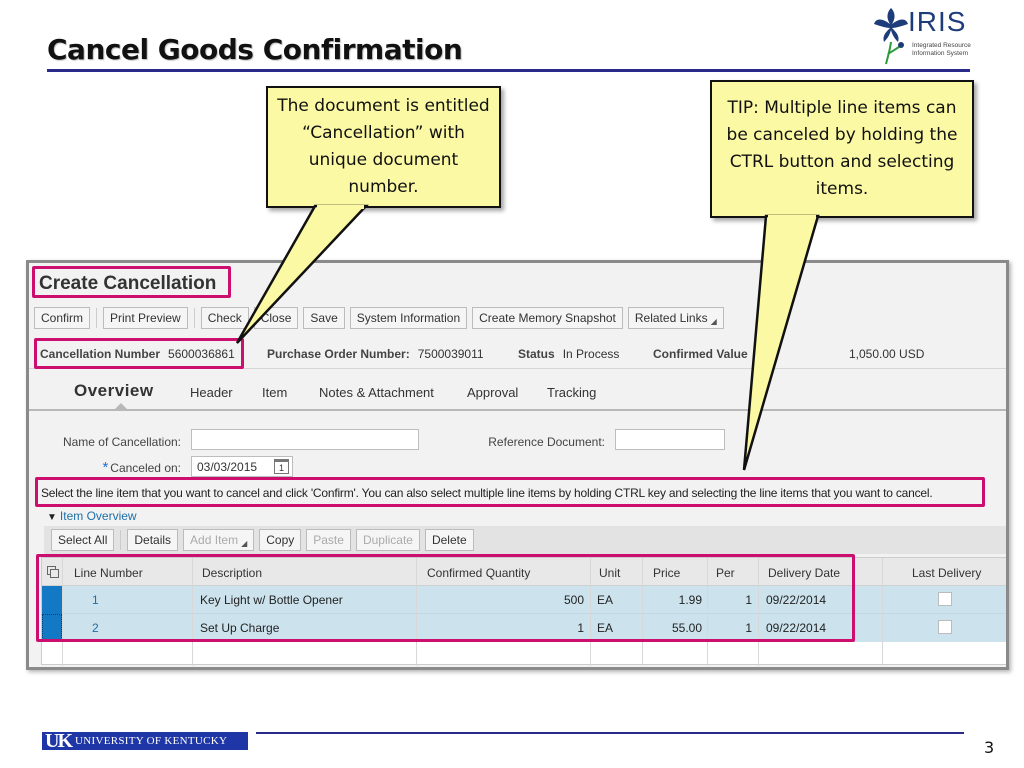 Image resolution: width=1024 pixels, height=768 pixels. I want to click on university-of-kentucky-logo: UK UNIVERSITY OF KENTUCKY, so click(145, 741).